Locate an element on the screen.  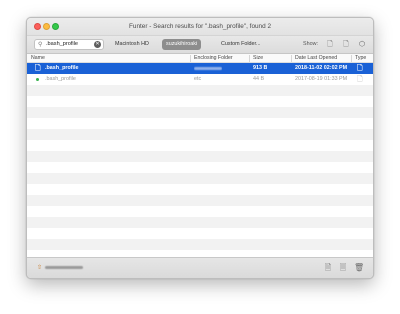
trash-icon: 🗑 is located at coordinates (359, 268).